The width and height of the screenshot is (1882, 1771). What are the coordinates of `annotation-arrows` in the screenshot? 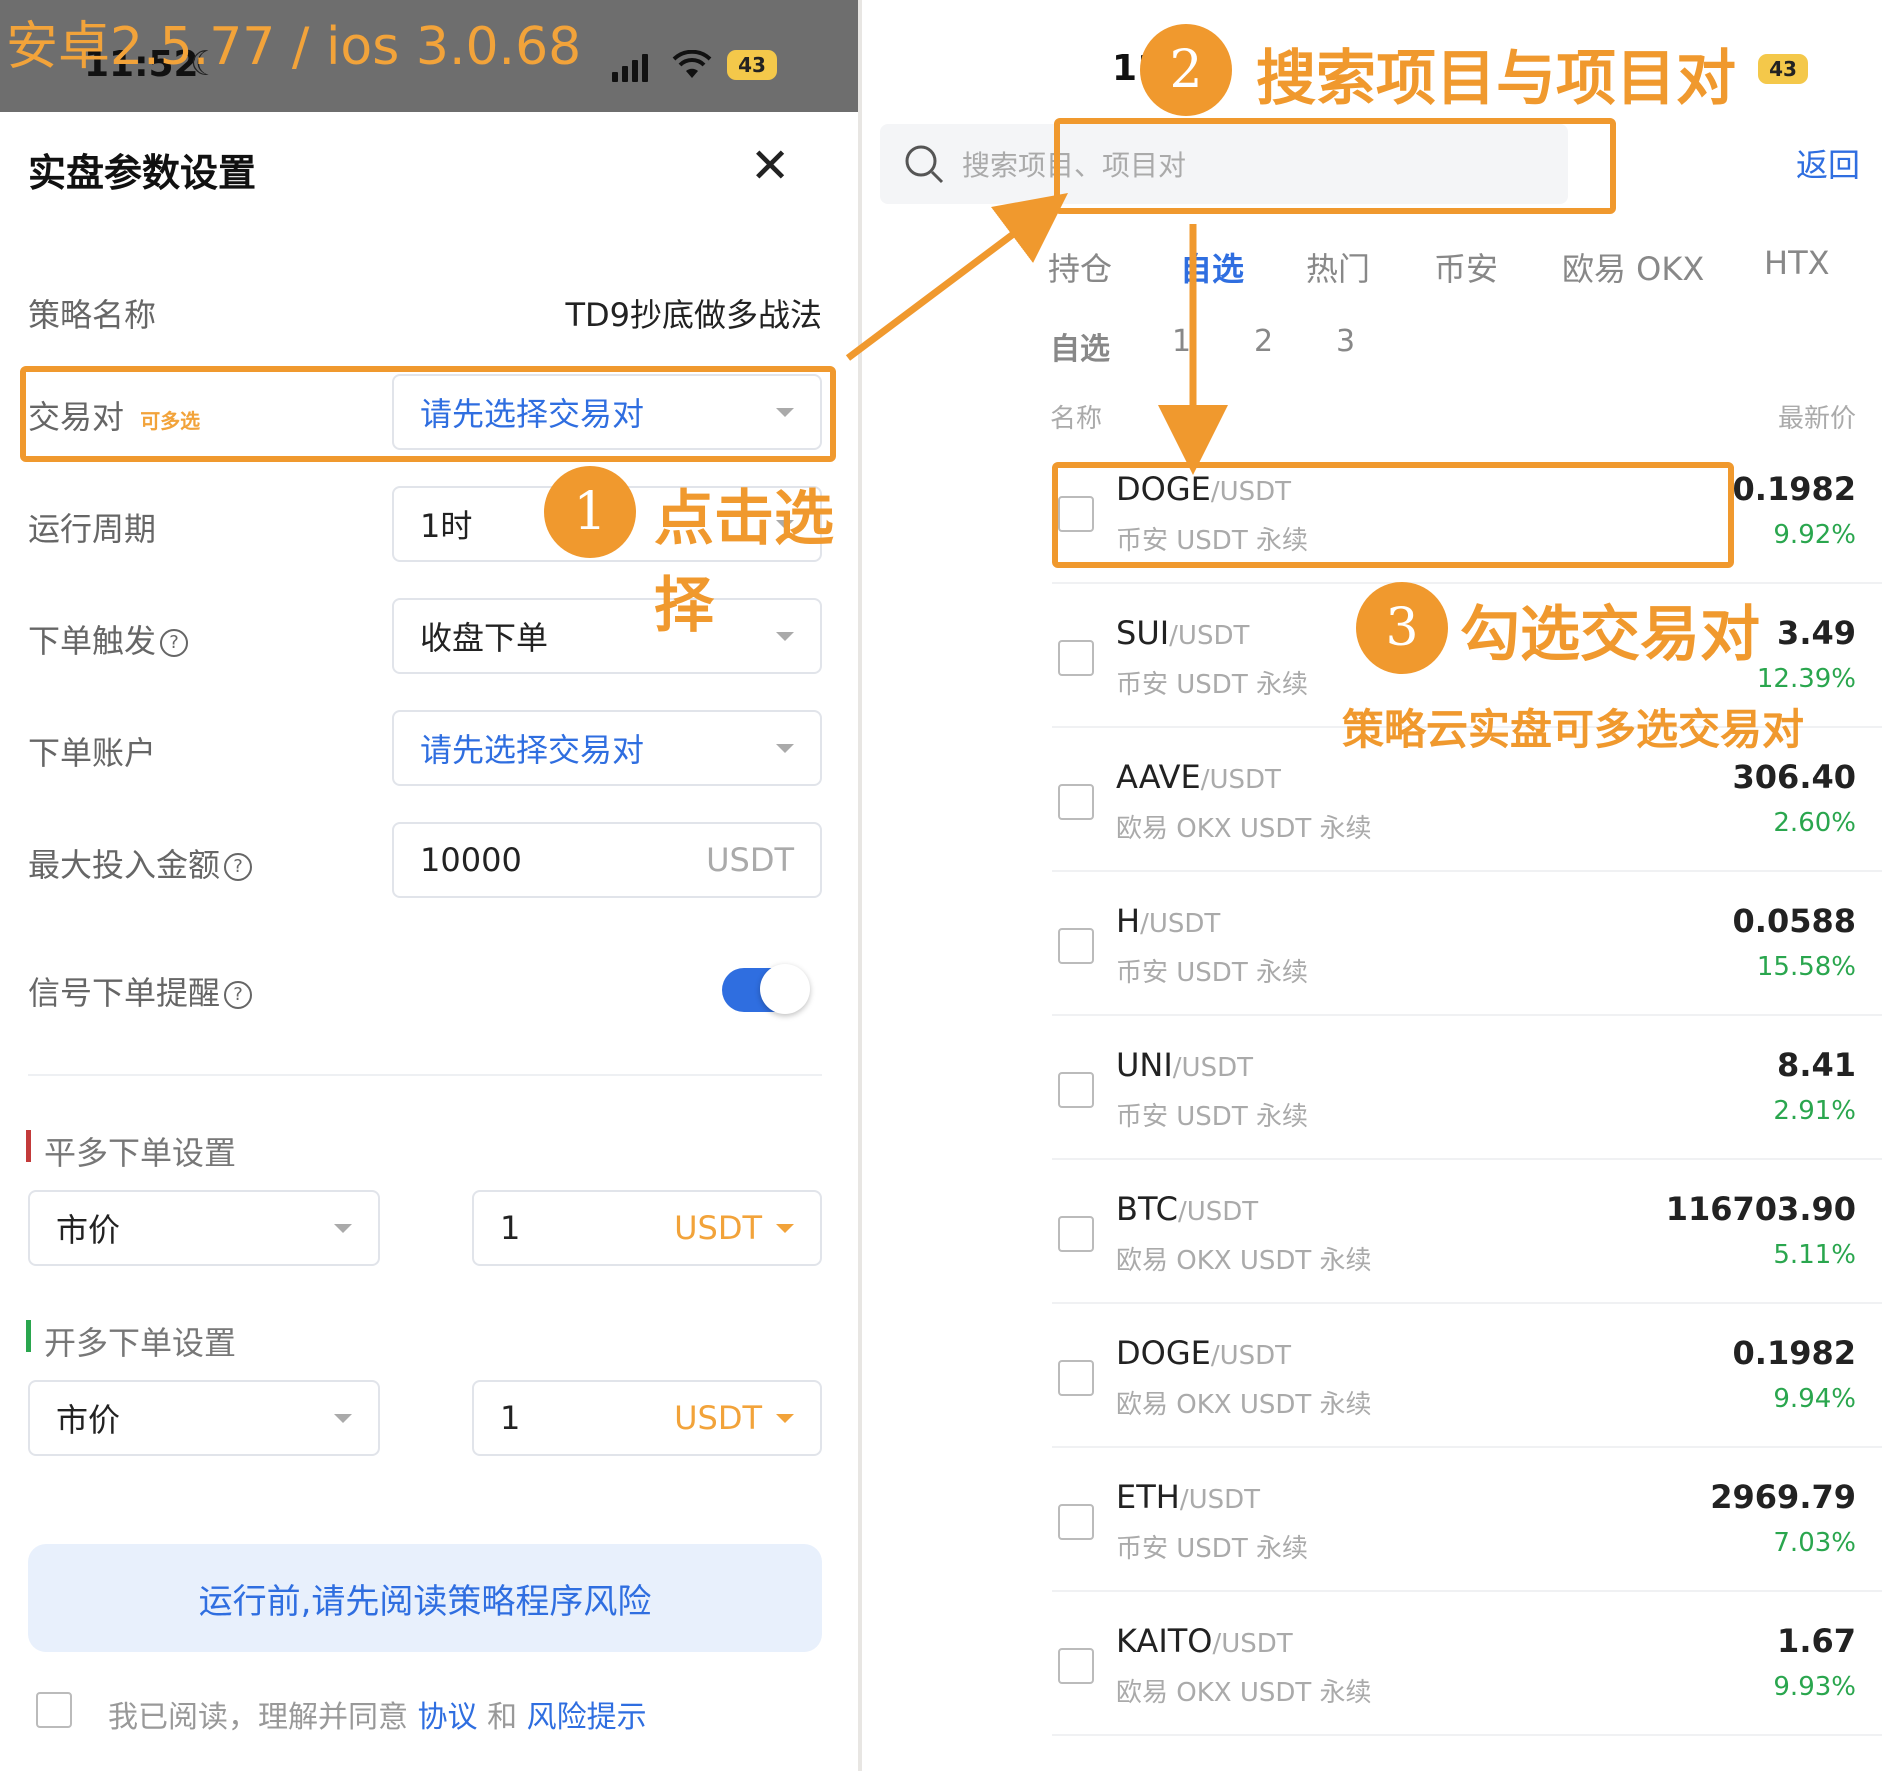 It's located at (1036, 334).